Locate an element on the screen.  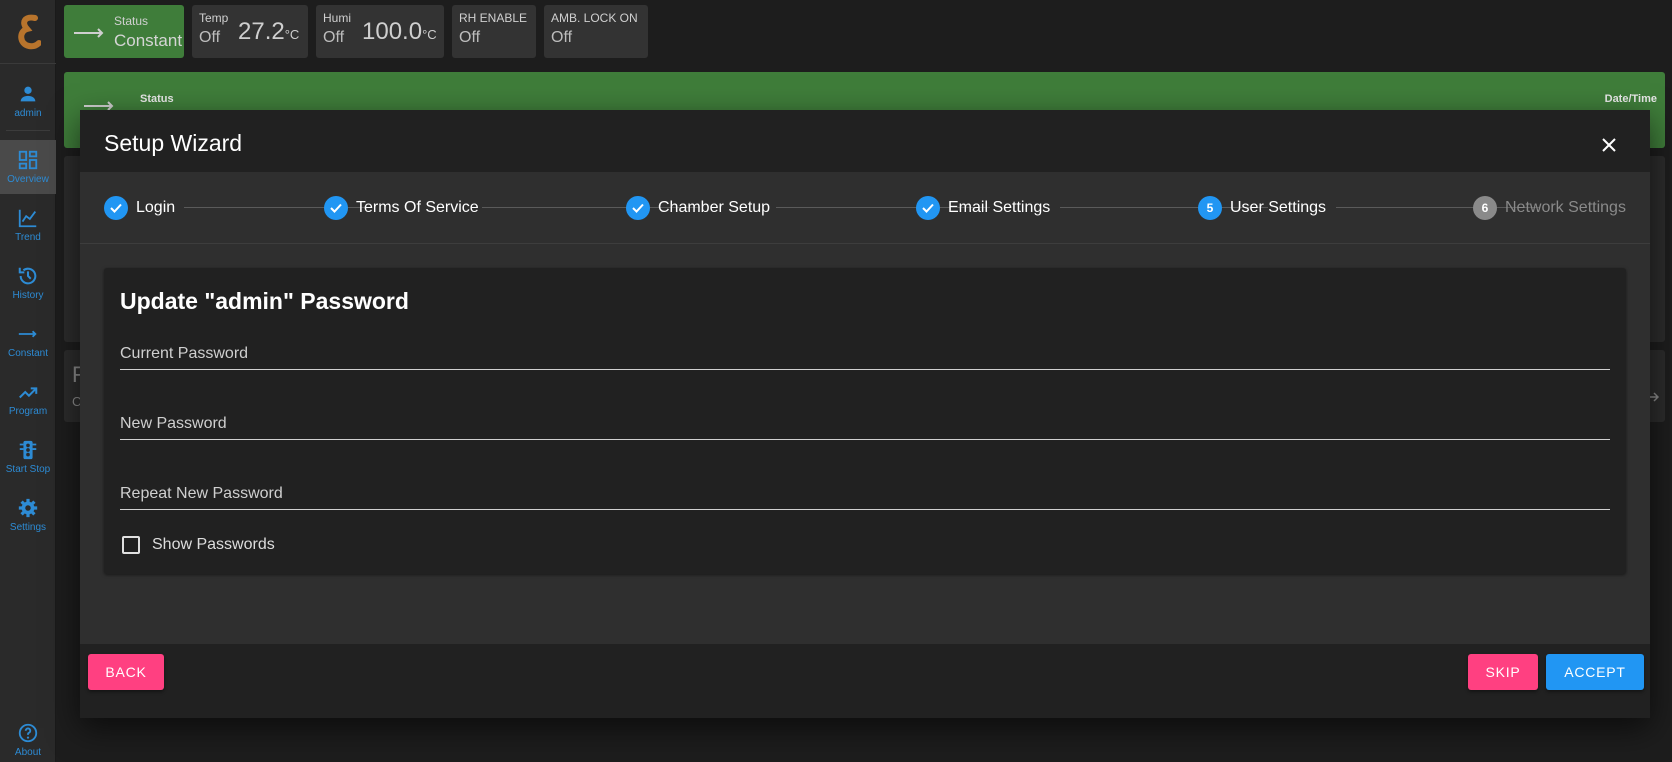
traffic-light-icon is located at coordinates (28, 450).